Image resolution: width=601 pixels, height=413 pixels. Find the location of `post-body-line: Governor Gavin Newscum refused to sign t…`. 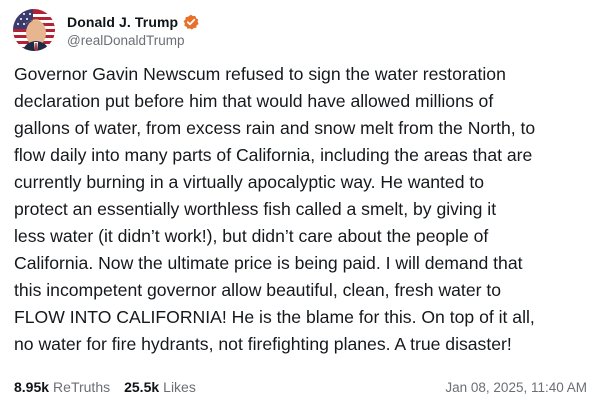

post-body-line: Governor Gavin Newscum refused to sign t… is located at coordinates (260, 74).